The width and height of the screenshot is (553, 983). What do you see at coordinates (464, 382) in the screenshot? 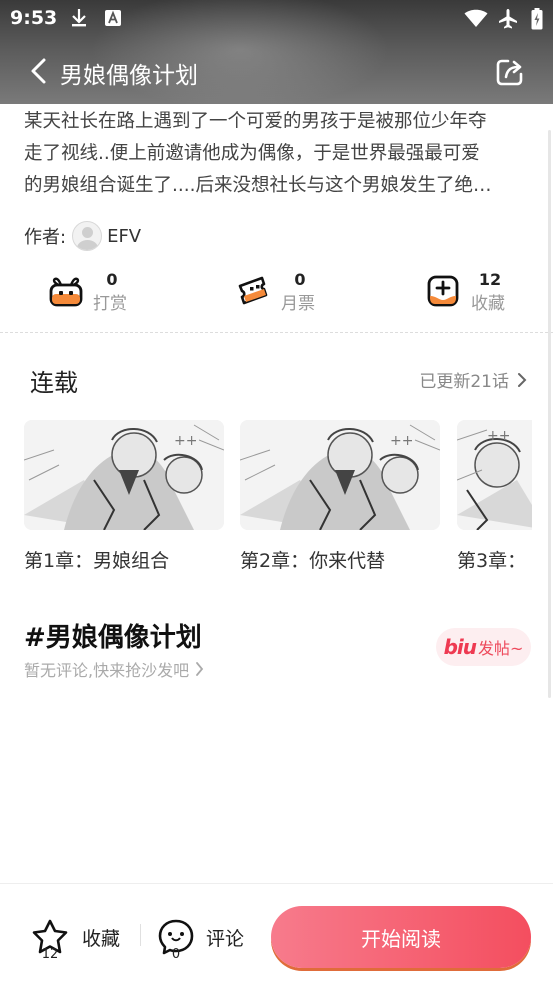
I see `update-status-text: 已更新21话` at bounding box center [464, 382].